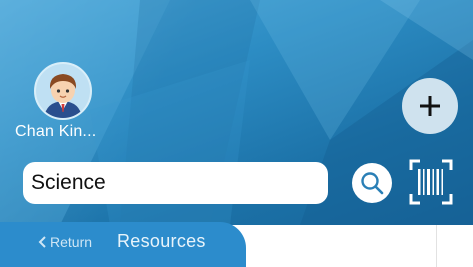 This screenshot has height=267, width=473. I want to click on magnifier-icon, so click(372, 183).